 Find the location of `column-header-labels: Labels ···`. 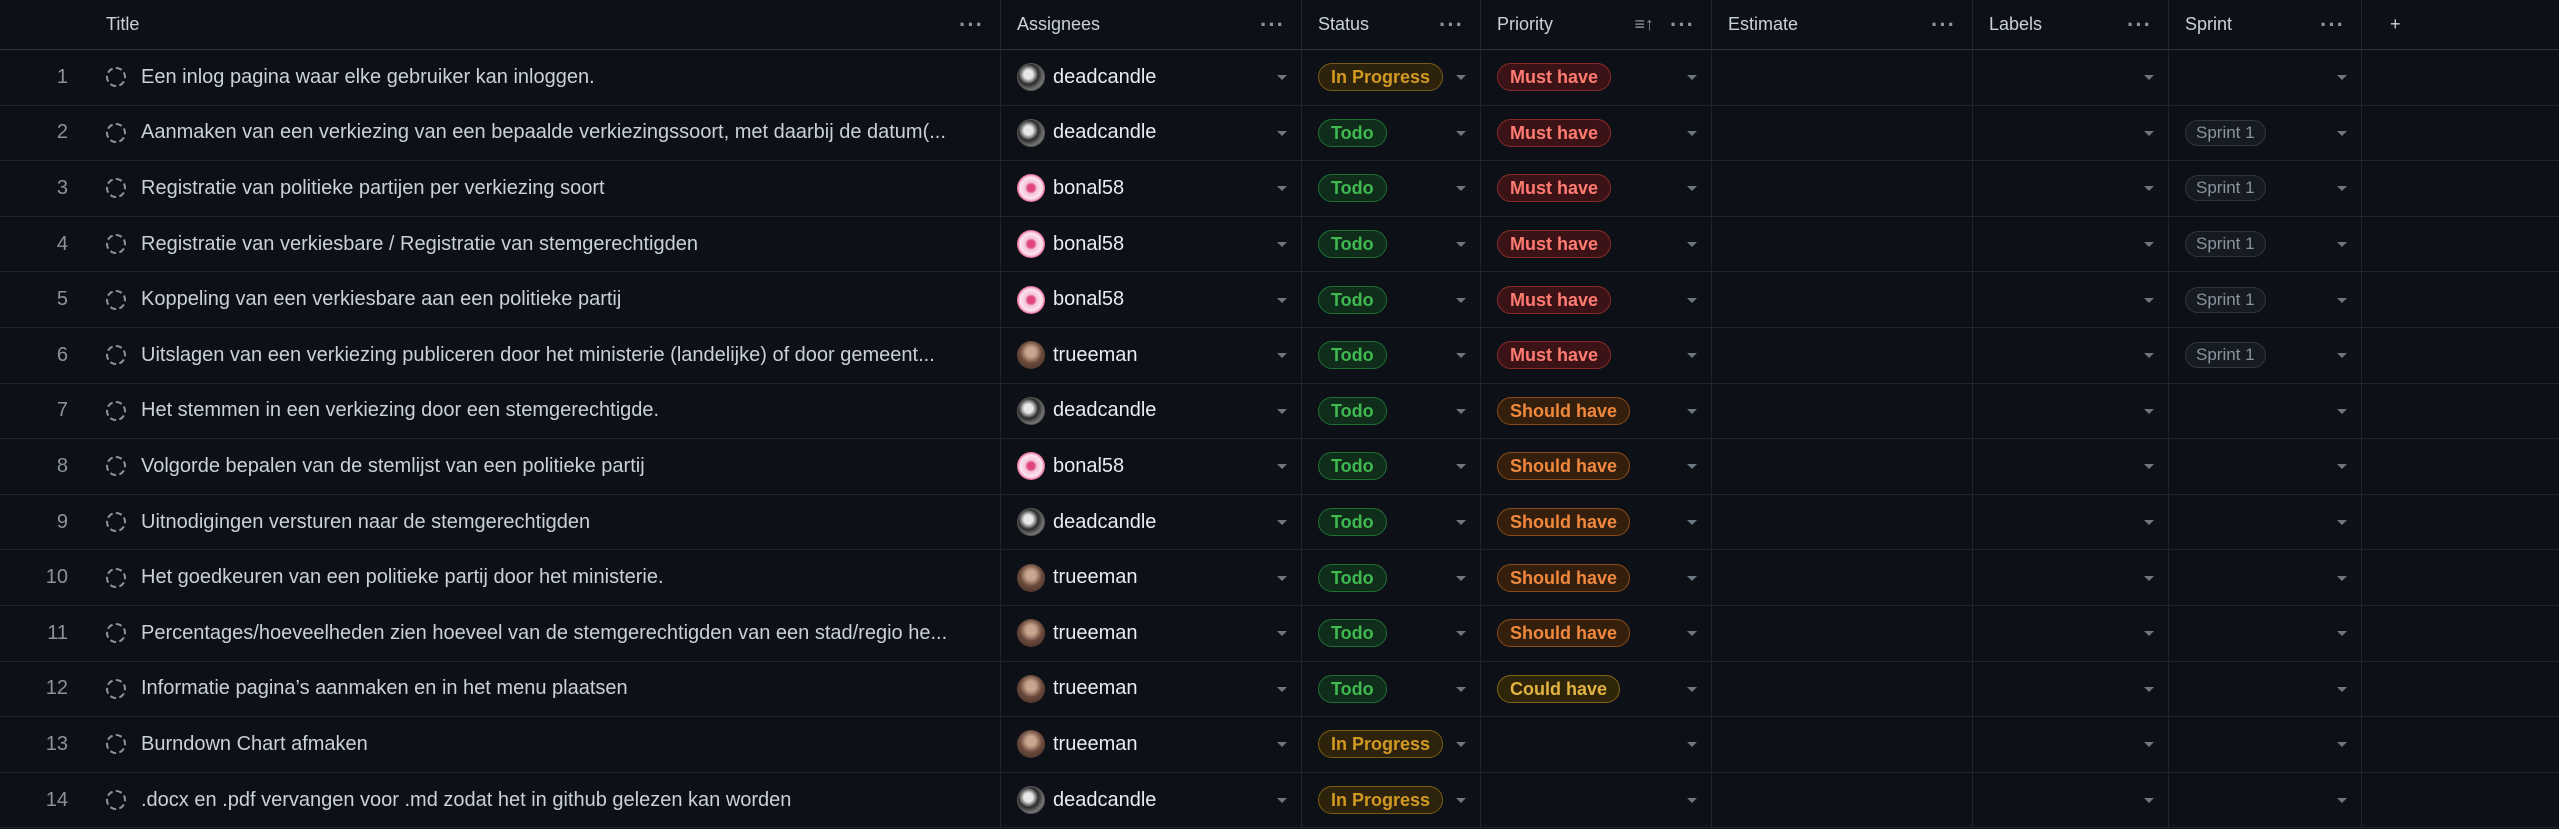

column-header-labels: Labels ··· is located at coordinates (2071, 24).